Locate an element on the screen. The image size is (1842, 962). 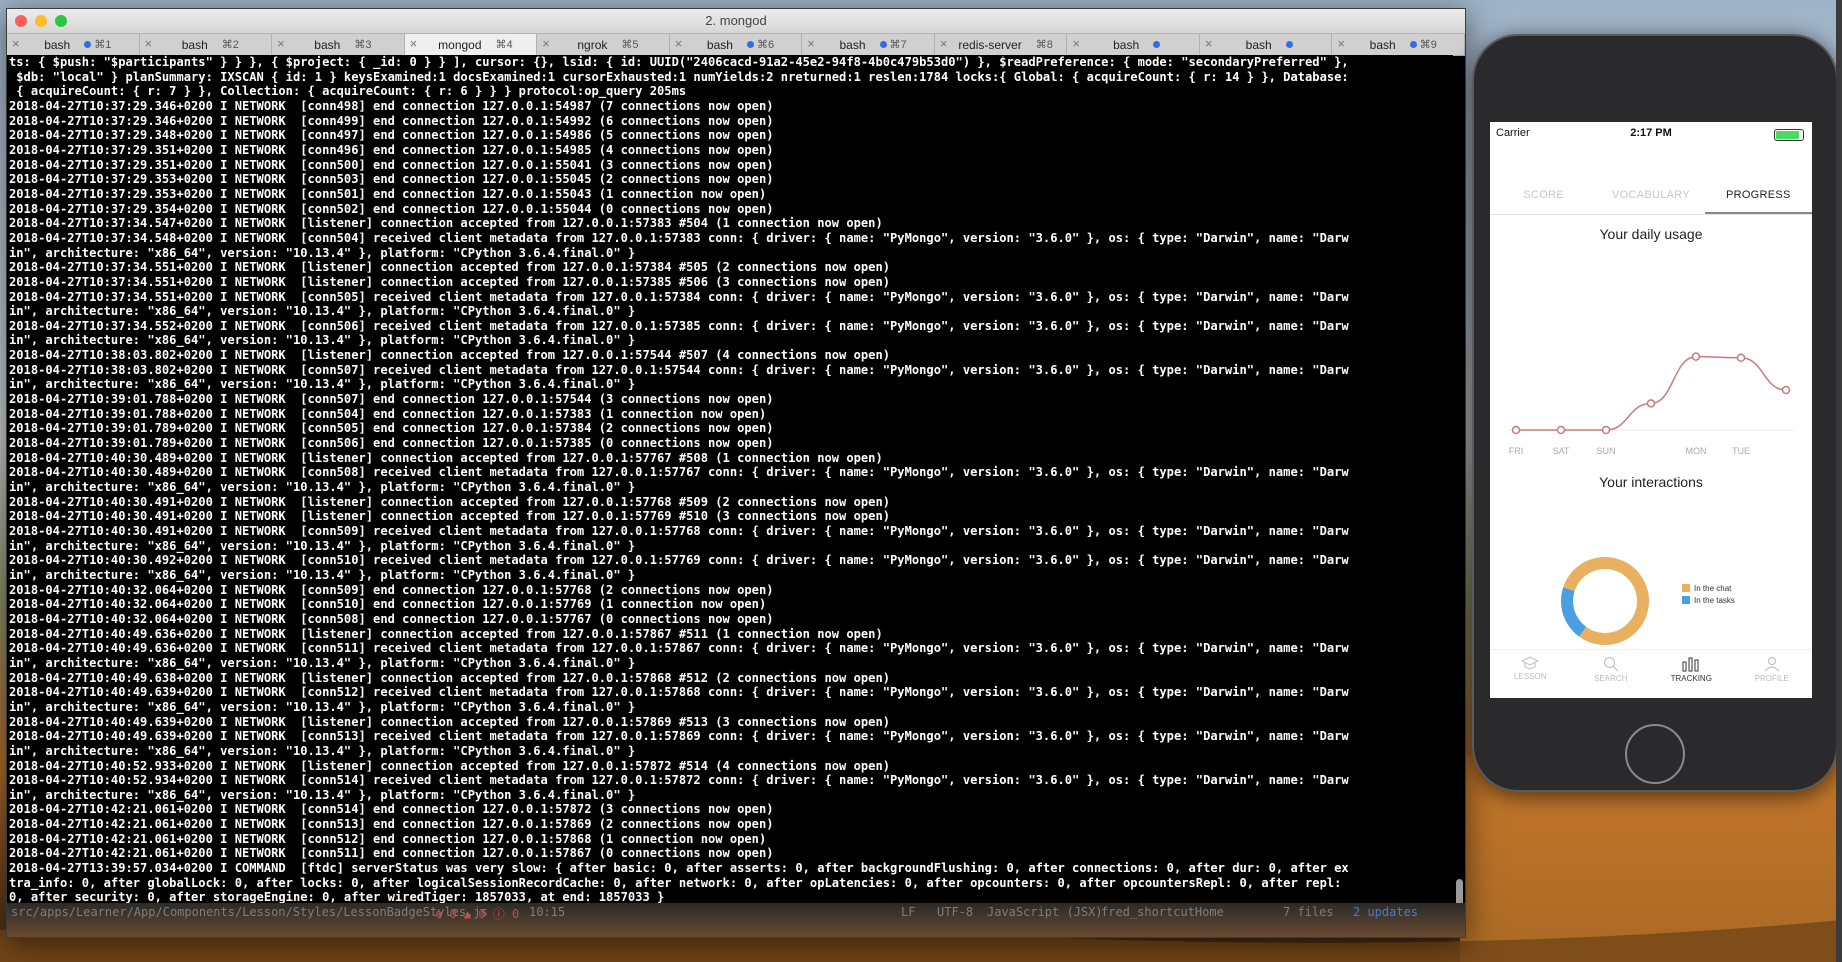
editor-grammar: JavaScript (JSX) is located at coordinates (1045, 912).